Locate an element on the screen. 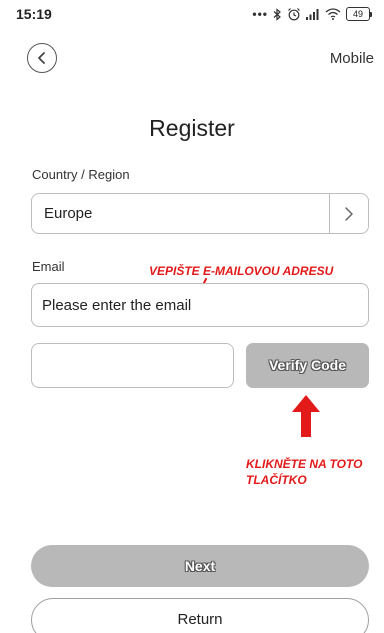  country-label: Country / Region is located at coordinates (81, 174).